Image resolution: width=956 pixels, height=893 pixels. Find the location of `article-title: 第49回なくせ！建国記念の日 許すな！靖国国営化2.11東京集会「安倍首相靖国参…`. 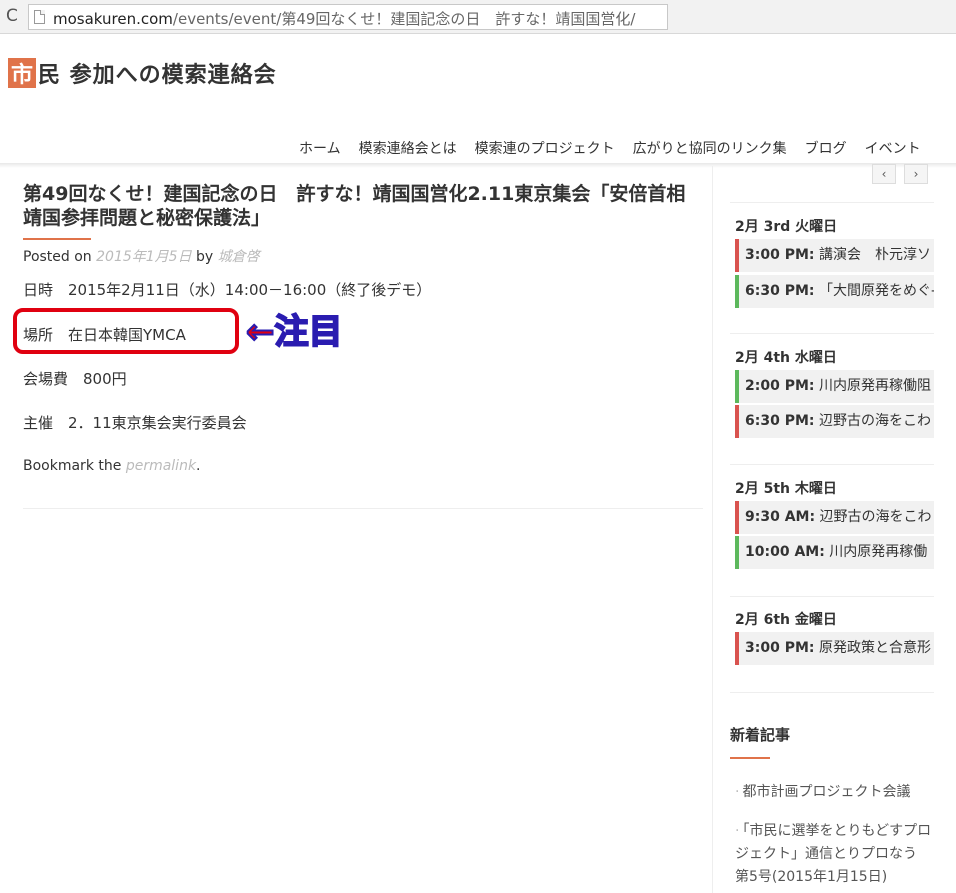

article-title: 第49回なくせ！建国記念の日 許すな！靖国国営化2.11東京集会「安倍首相靖国参… is located at coordinates (354, 206).